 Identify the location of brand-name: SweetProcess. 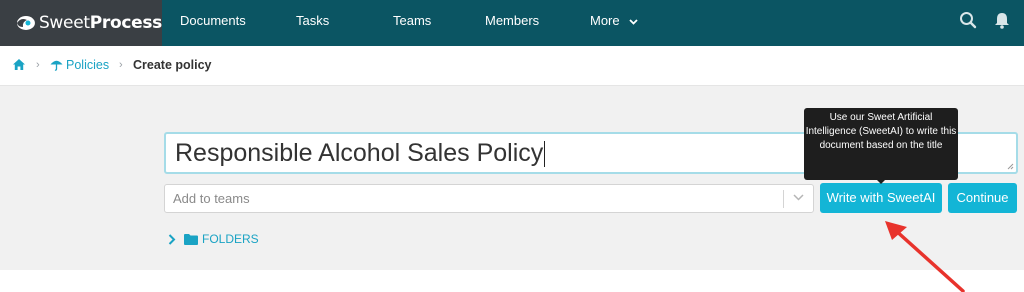
(100, 23).